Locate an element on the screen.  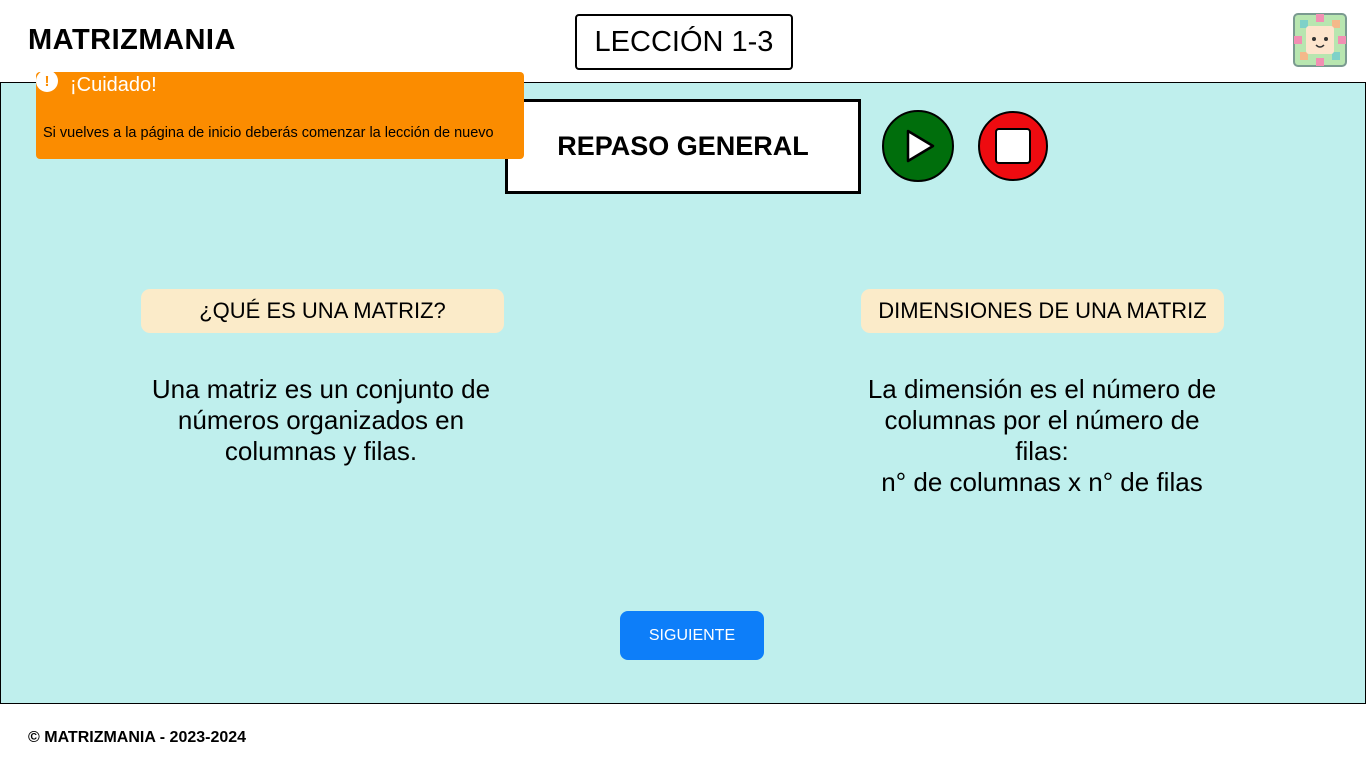
lesson-label: LECCIÓN 1-3 is located at coordinates (684, 42).